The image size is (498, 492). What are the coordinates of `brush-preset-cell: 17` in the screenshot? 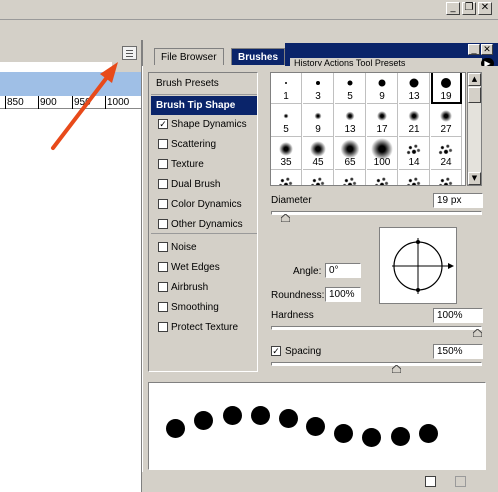 It's located at (382, 120).